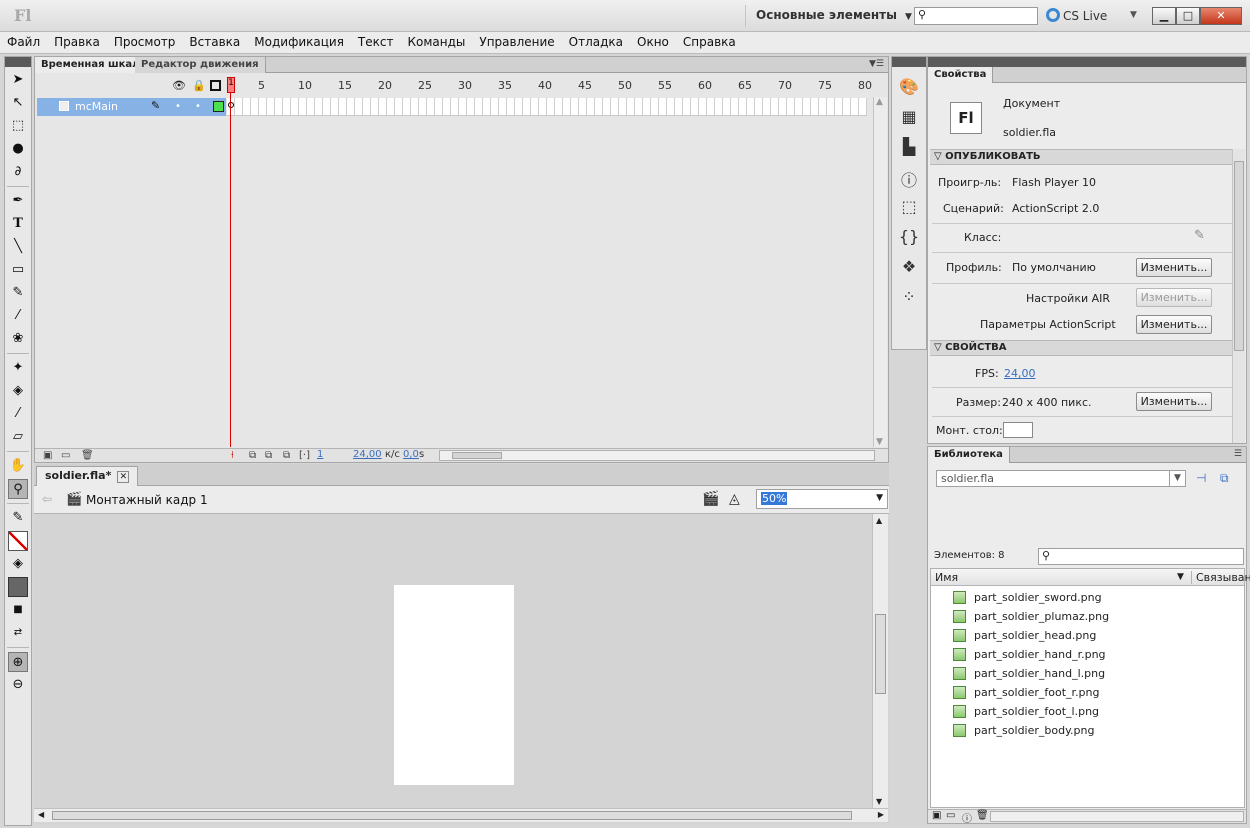  Describe the element at coordinates (18, 270) in the screenshot. I see `rectangle-tool-icon: ▭` at that location.